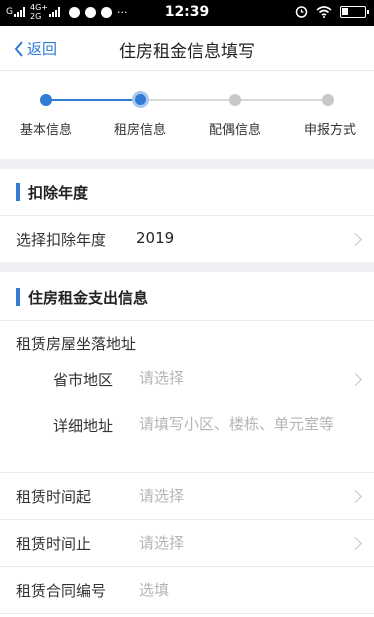  Describe the element at coordinates (61, 591) in the screenshot. I see `contract-number-label: 租赁合同编号` at that location.